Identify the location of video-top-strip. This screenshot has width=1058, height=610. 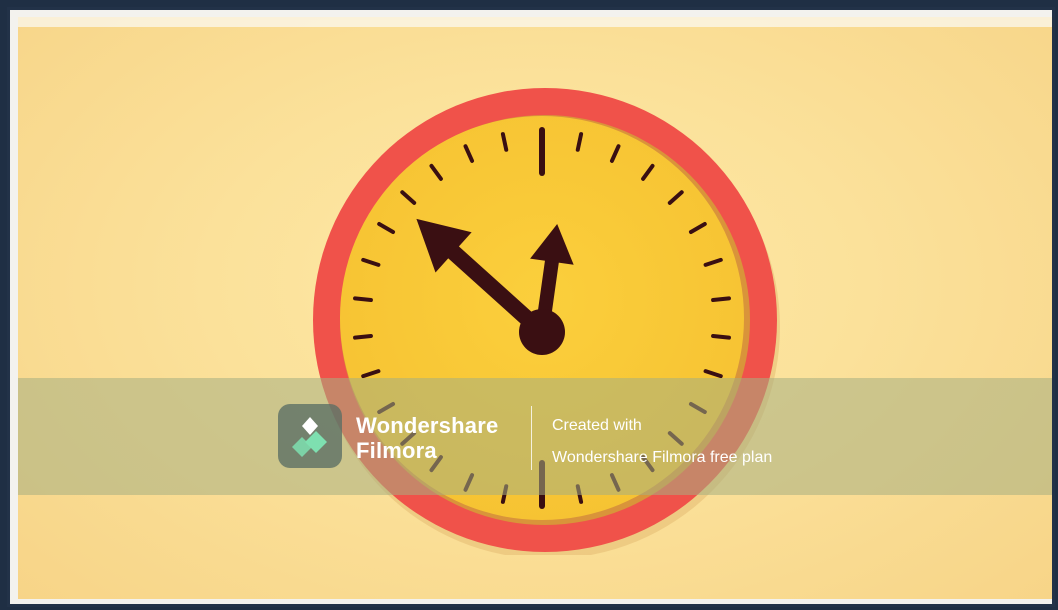
(535, 22).